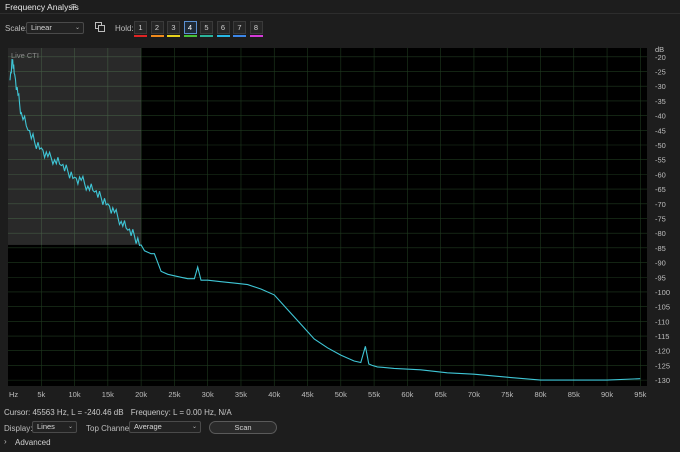  I want to click on hold-slot-5: 5, so click(206, 29).